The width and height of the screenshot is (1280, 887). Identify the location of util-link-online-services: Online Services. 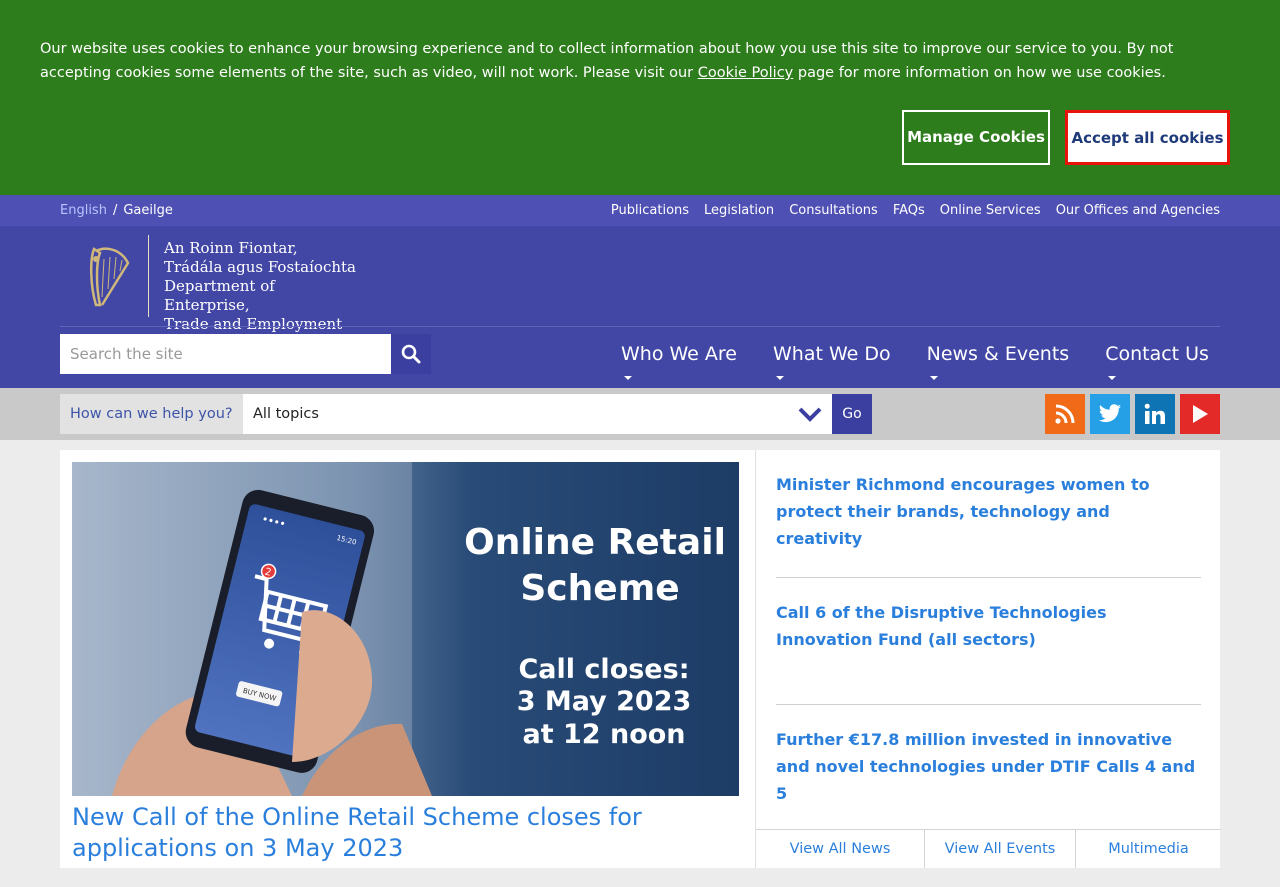
(990, 210).